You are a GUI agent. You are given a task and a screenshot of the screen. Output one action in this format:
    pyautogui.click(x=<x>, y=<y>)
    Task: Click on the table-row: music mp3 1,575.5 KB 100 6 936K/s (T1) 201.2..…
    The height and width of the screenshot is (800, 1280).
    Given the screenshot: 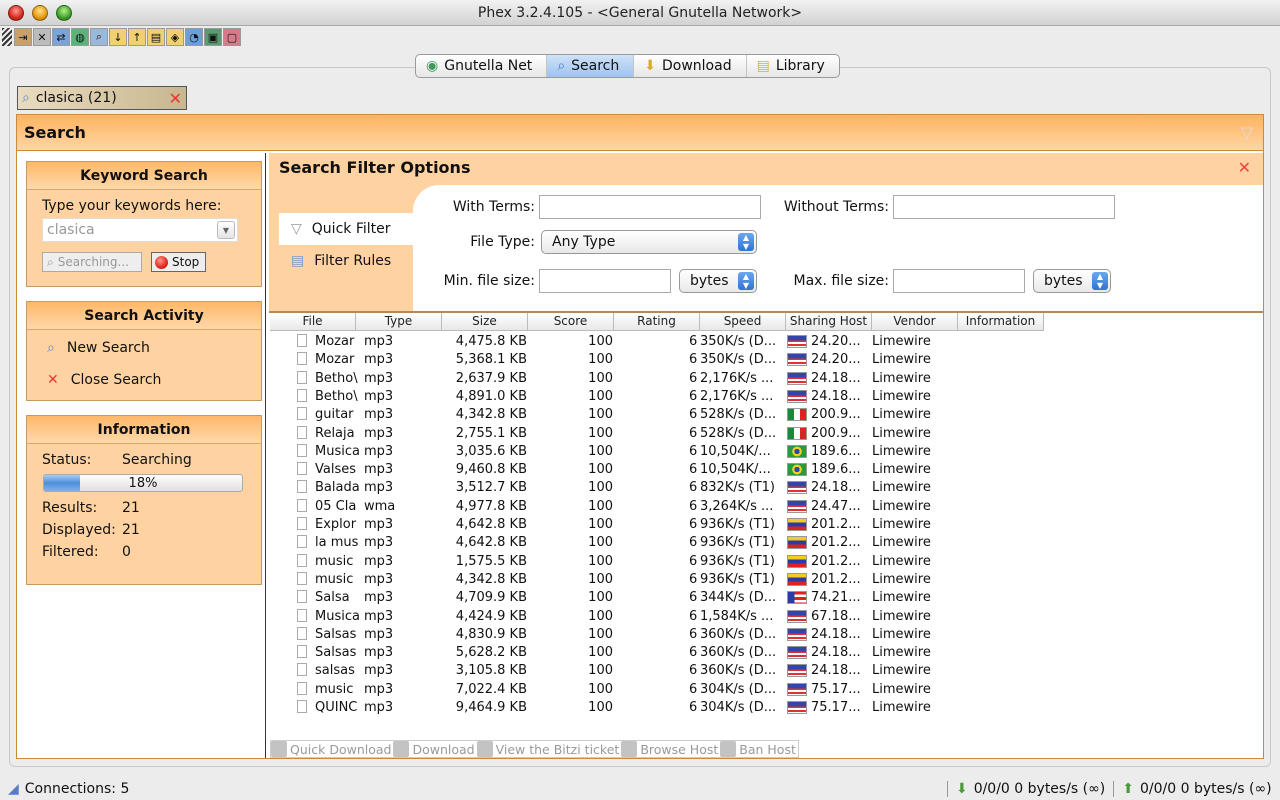 What is the action you would take?
    pyautogui.click(x=764, y=562)
    